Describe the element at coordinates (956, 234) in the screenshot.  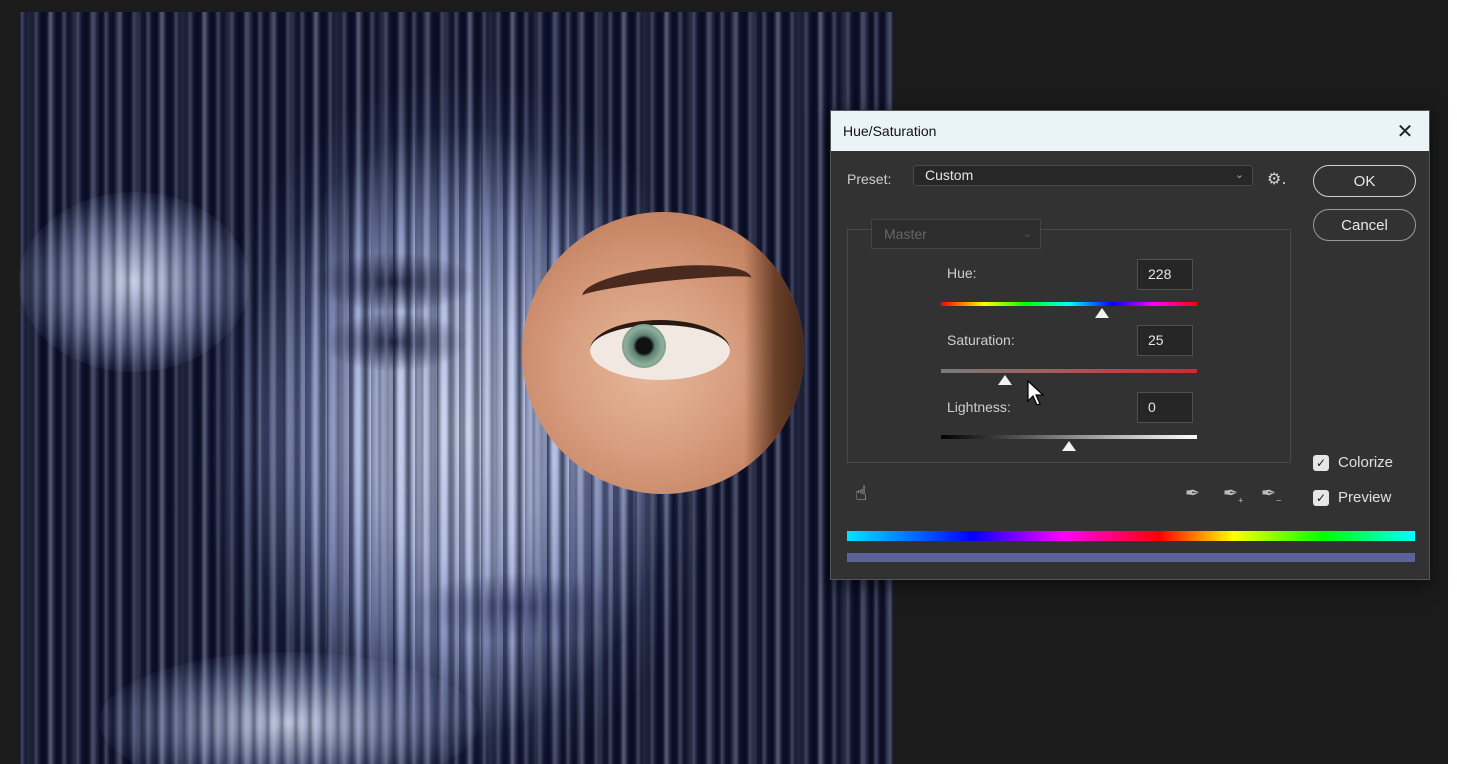
I see `channel-dropdown: Master ⌄` at that location.